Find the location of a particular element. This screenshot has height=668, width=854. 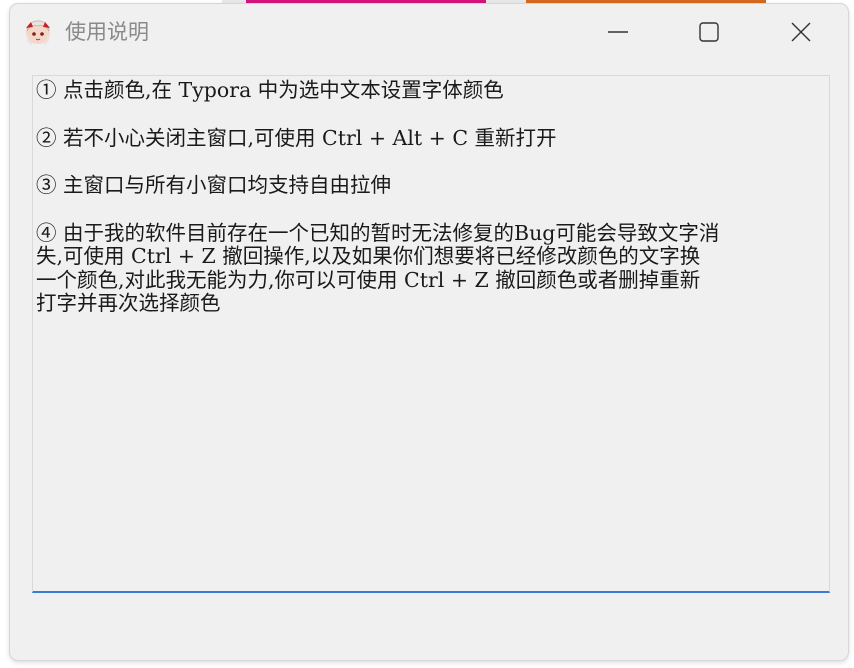

instruction-line: ② 若不小心关闭主窗口,可使用 Ctrl + Alt + C 重新打开 is located at coordinates (296, 137).